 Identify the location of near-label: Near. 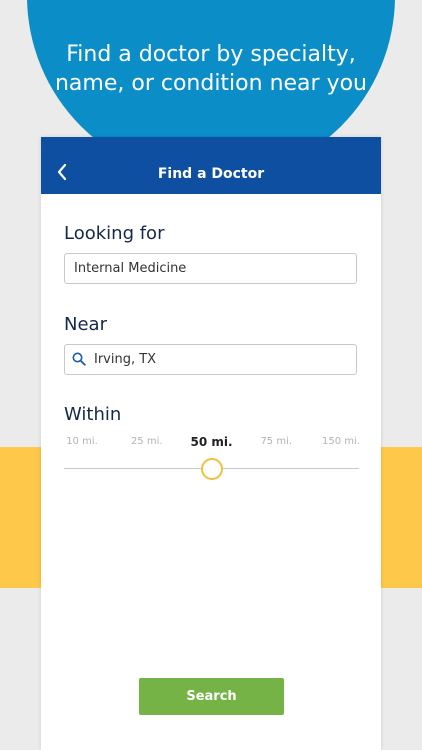
(85, 324).